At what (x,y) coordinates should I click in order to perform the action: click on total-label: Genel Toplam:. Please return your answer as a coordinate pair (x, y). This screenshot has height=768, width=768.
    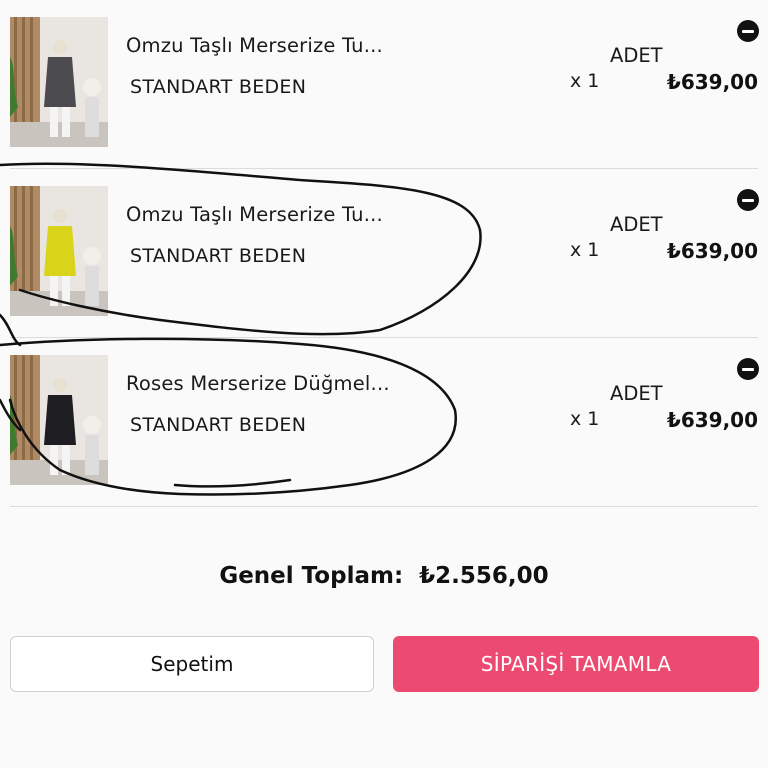
    Looking at the image, I should click on (311, 576).